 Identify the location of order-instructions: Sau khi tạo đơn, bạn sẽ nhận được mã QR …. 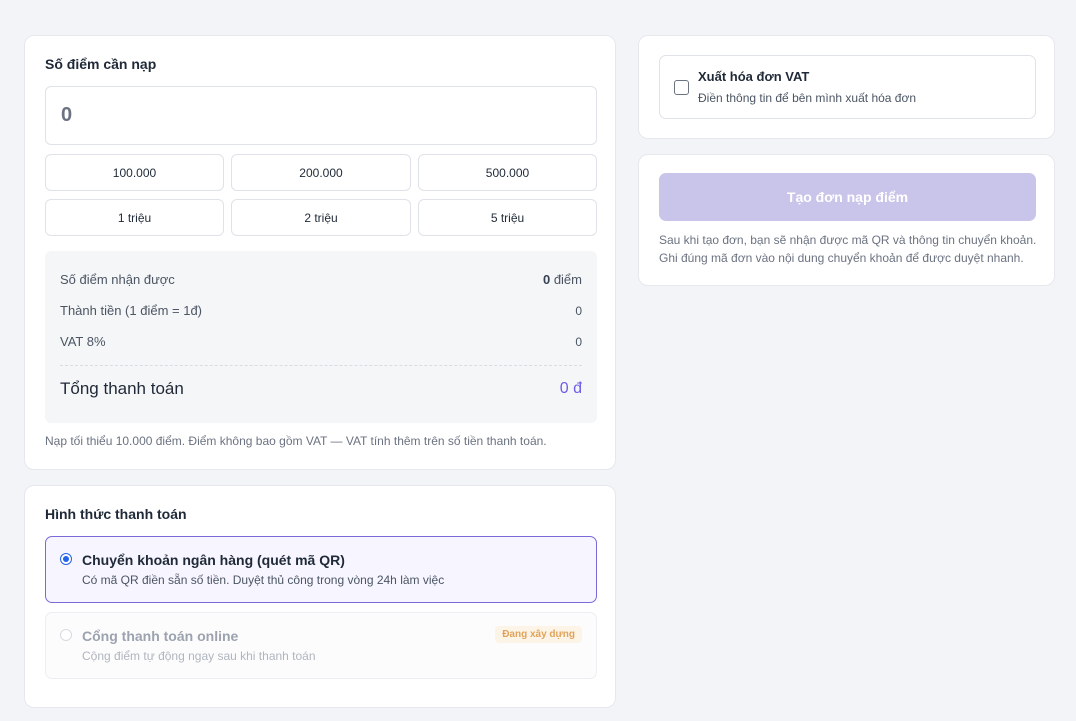
(849, 249).